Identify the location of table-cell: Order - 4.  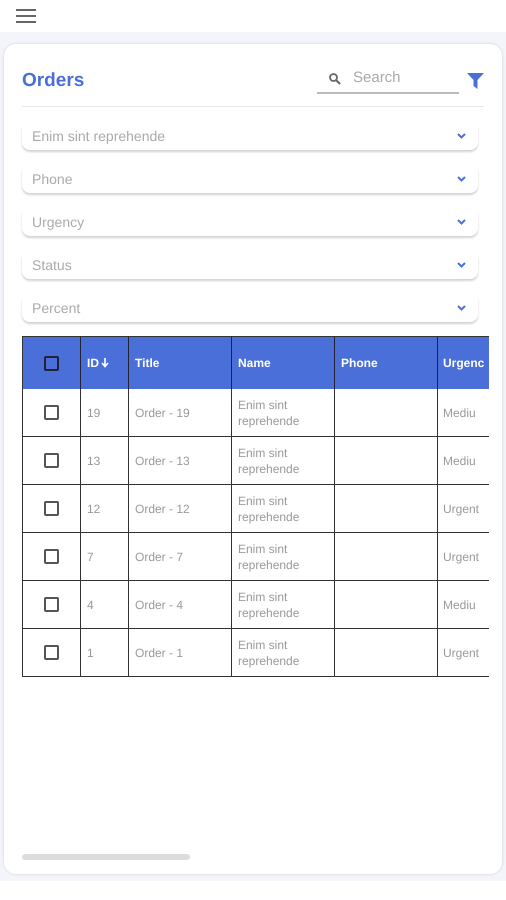
(180, 605).